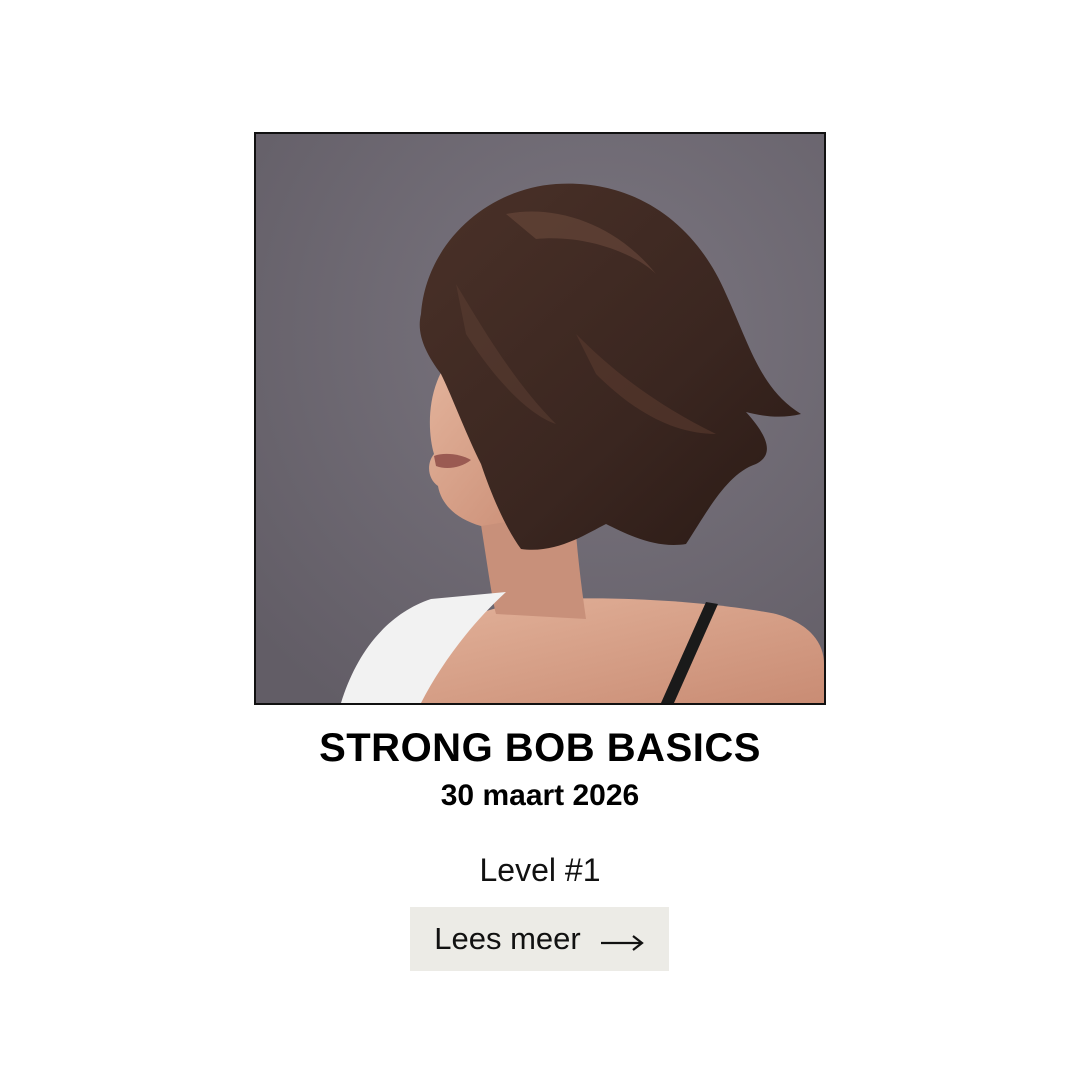  Describe the element at coordinates (622, 940) in the screenshot. I see `arrow-right-icon` at that location.